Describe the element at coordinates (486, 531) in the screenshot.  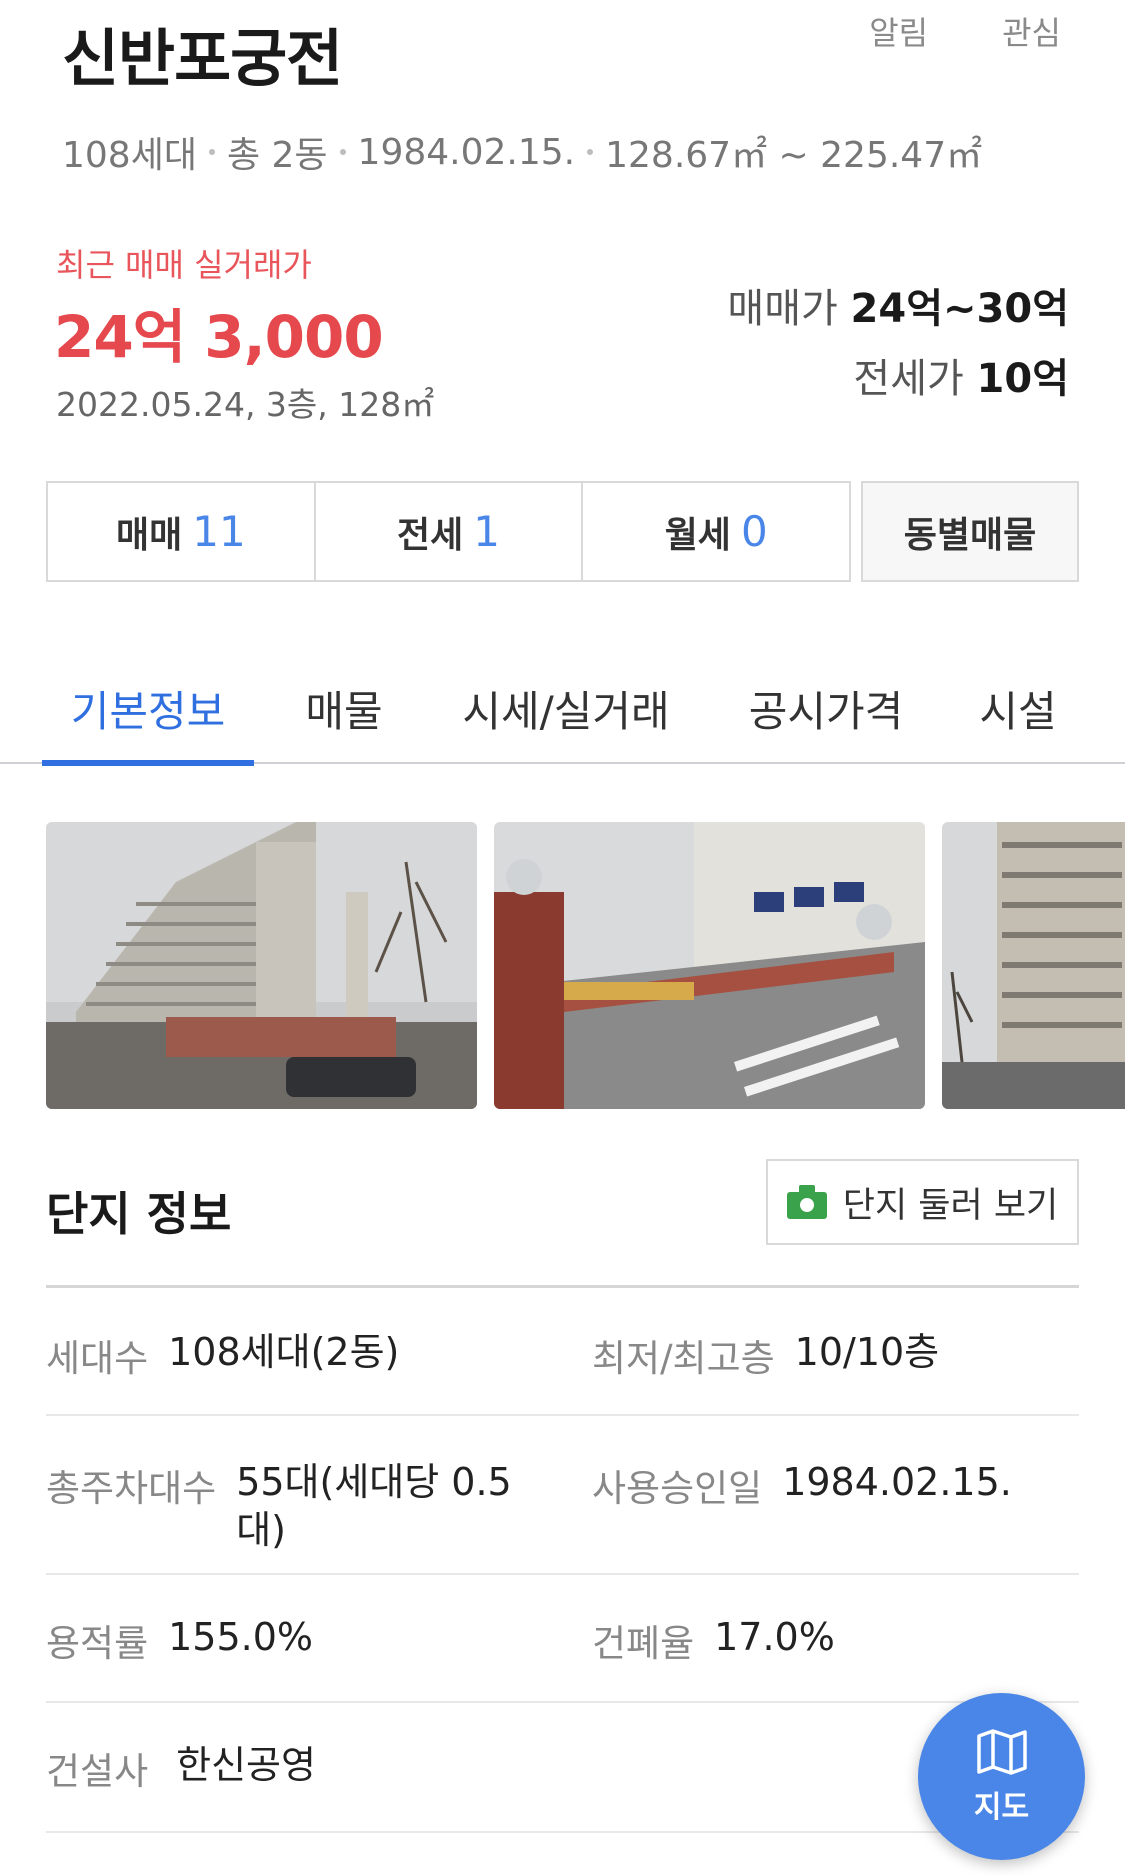
I see `deal-tab-count: 1` at that location.